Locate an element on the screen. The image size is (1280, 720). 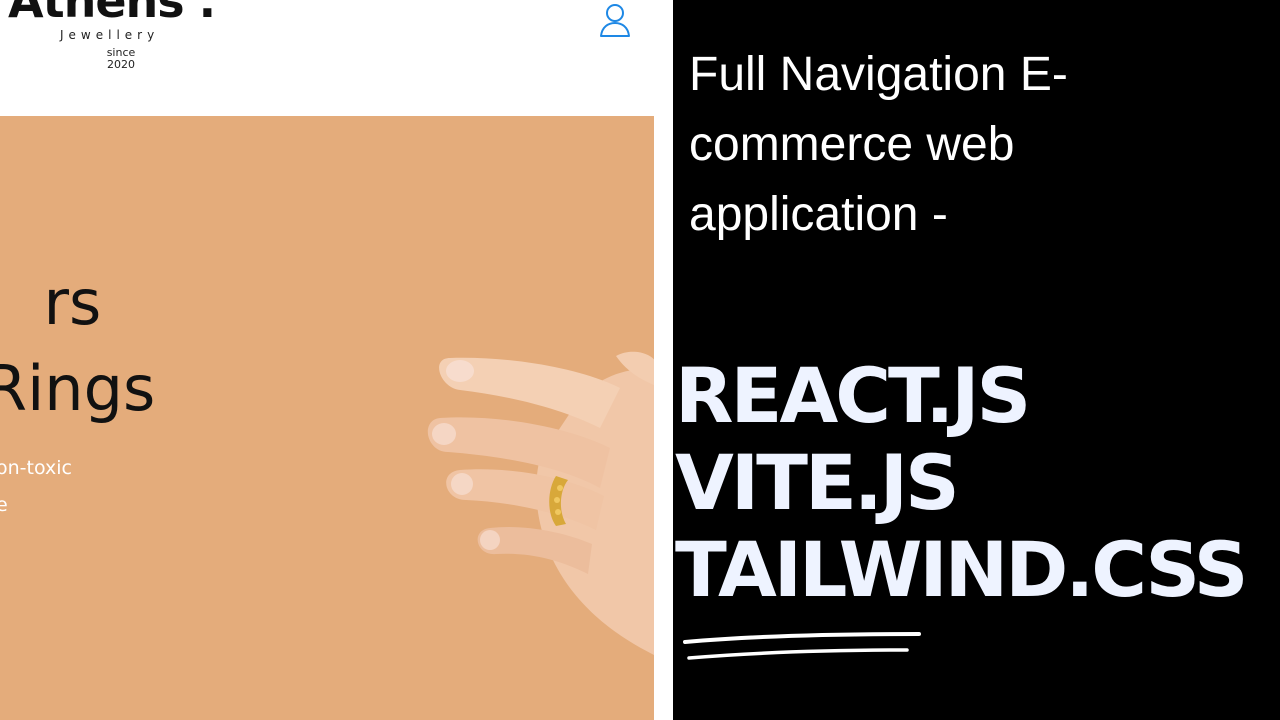
hero-description-line-1: on-toxic is located at coordinates (36, 468).